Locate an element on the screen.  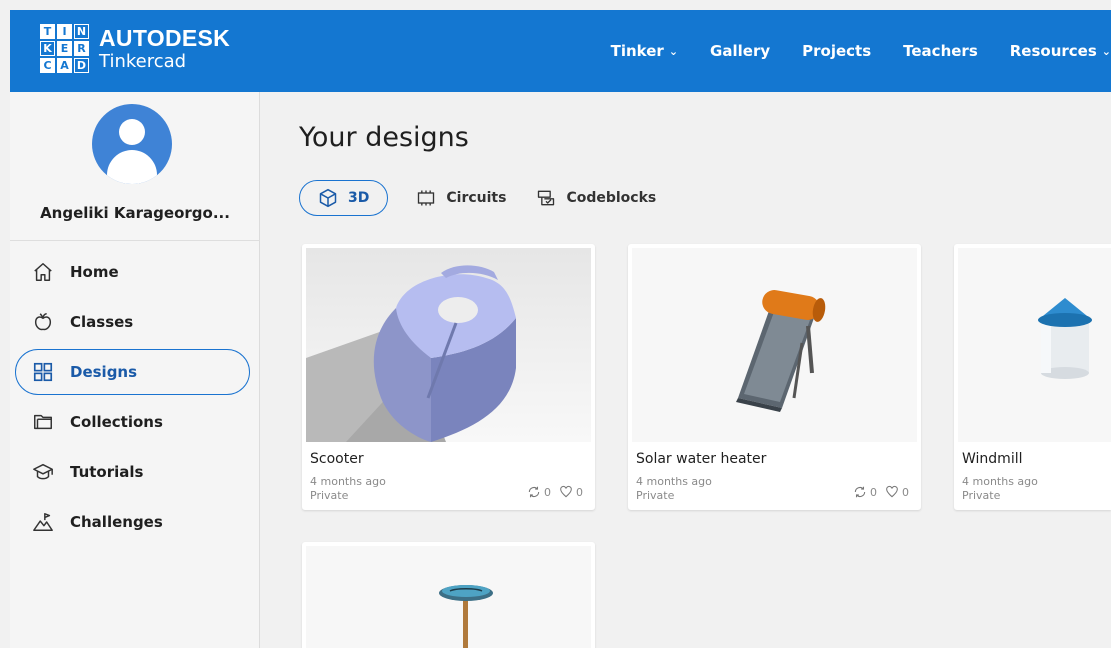
tab-codeblocks: Codeblocks is located at coordinates (596, 198).